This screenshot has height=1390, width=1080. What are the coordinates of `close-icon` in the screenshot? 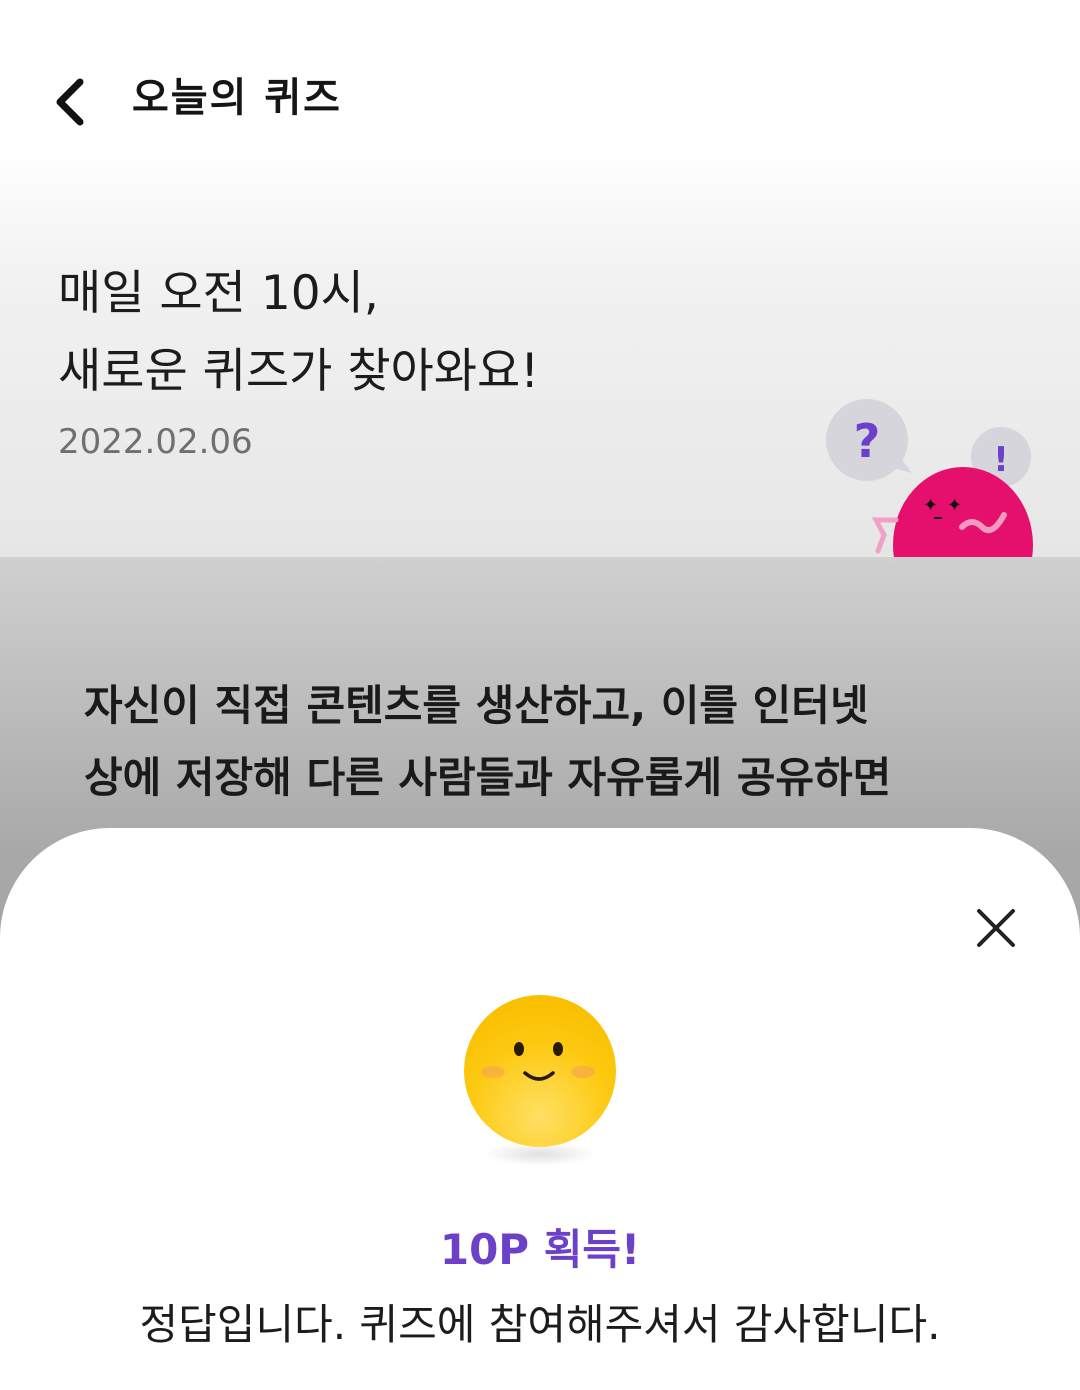 It's located at (996, 928).